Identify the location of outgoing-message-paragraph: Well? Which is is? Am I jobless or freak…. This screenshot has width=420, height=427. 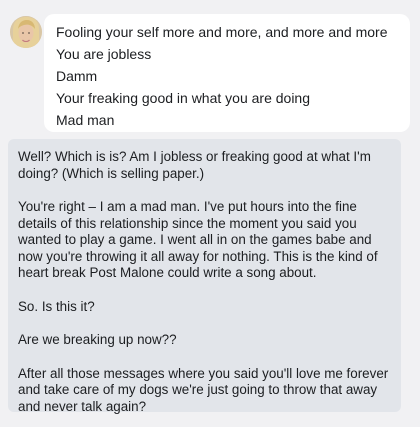
(194, 165).